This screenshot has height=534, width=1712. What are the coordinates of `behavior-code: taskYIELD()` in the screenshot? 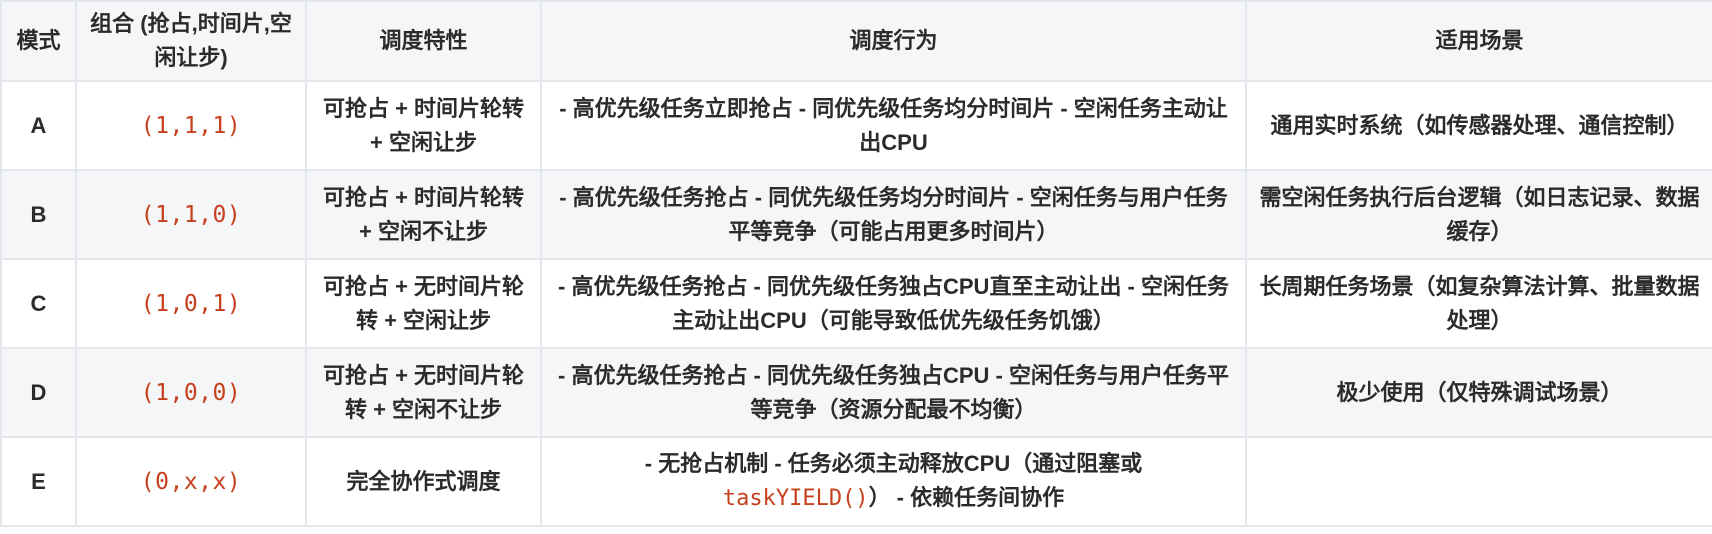 It's located at (795, 498).